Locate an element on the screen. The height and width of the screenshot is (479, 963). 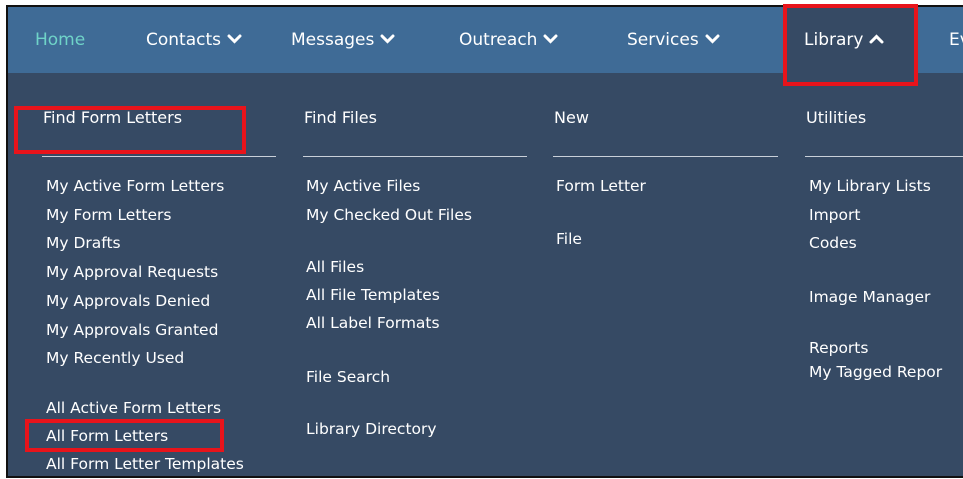
nav-contacts: Contacts is located at coordinates (194, 40).